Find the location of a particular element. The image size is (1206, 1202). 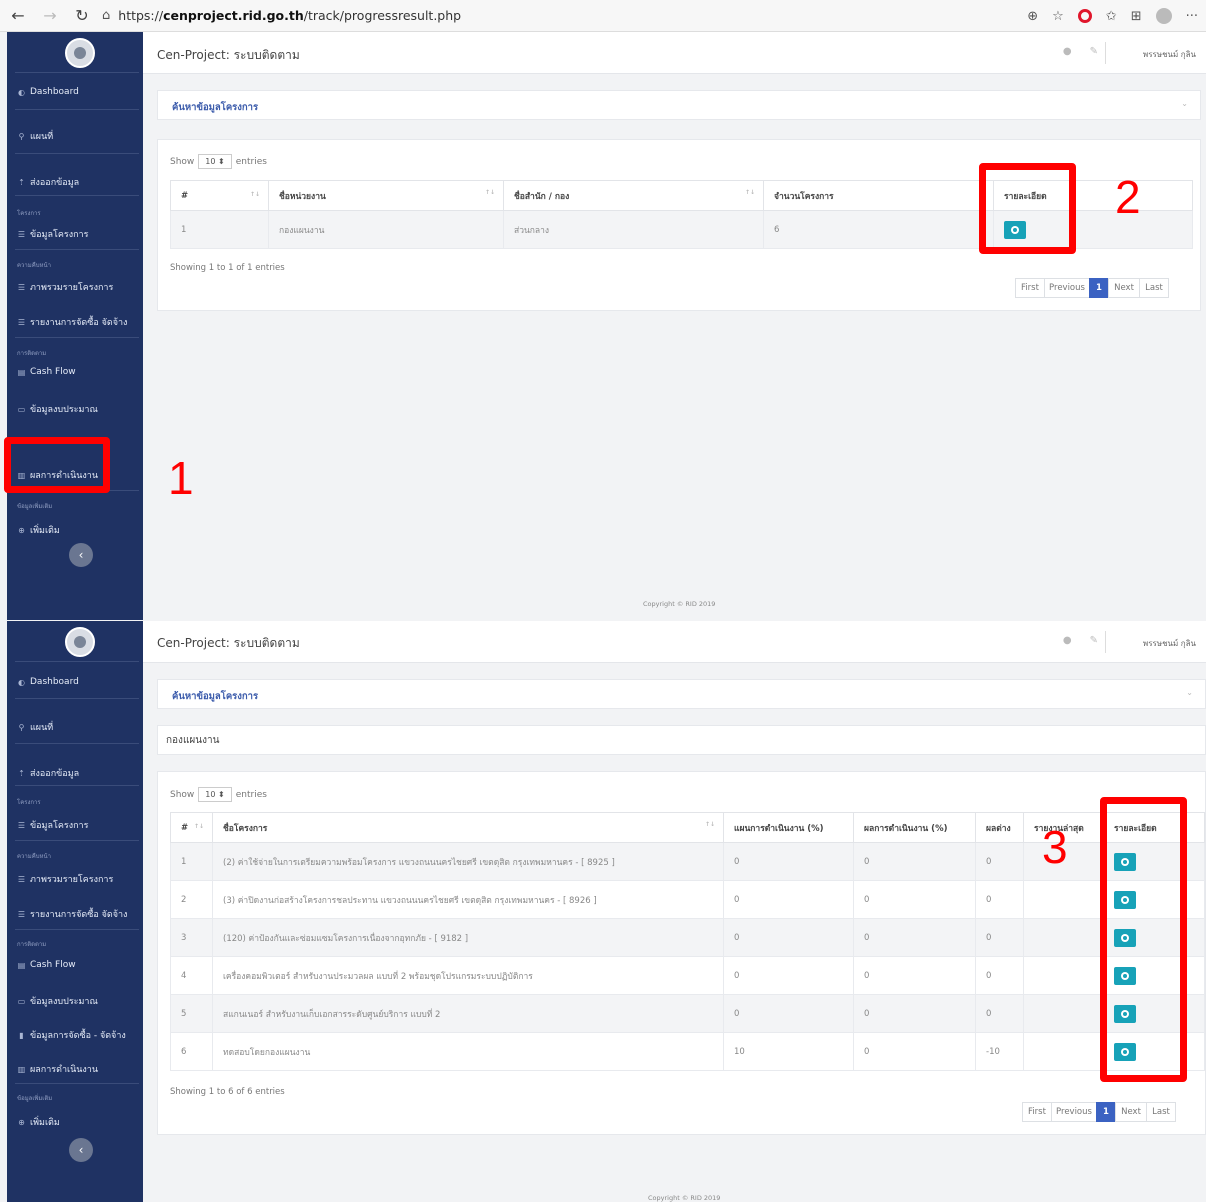

top-separator is located at coordinates (1105, 642).